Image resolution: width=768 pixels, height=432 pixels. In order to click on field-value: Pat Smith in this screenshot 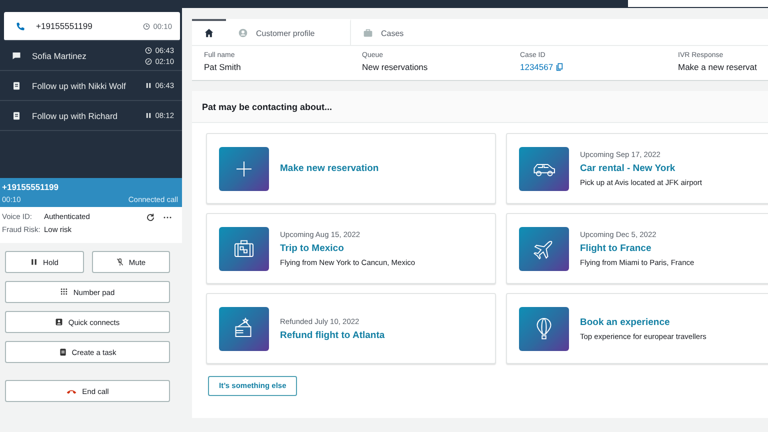, I will do `click(222, 67)`.